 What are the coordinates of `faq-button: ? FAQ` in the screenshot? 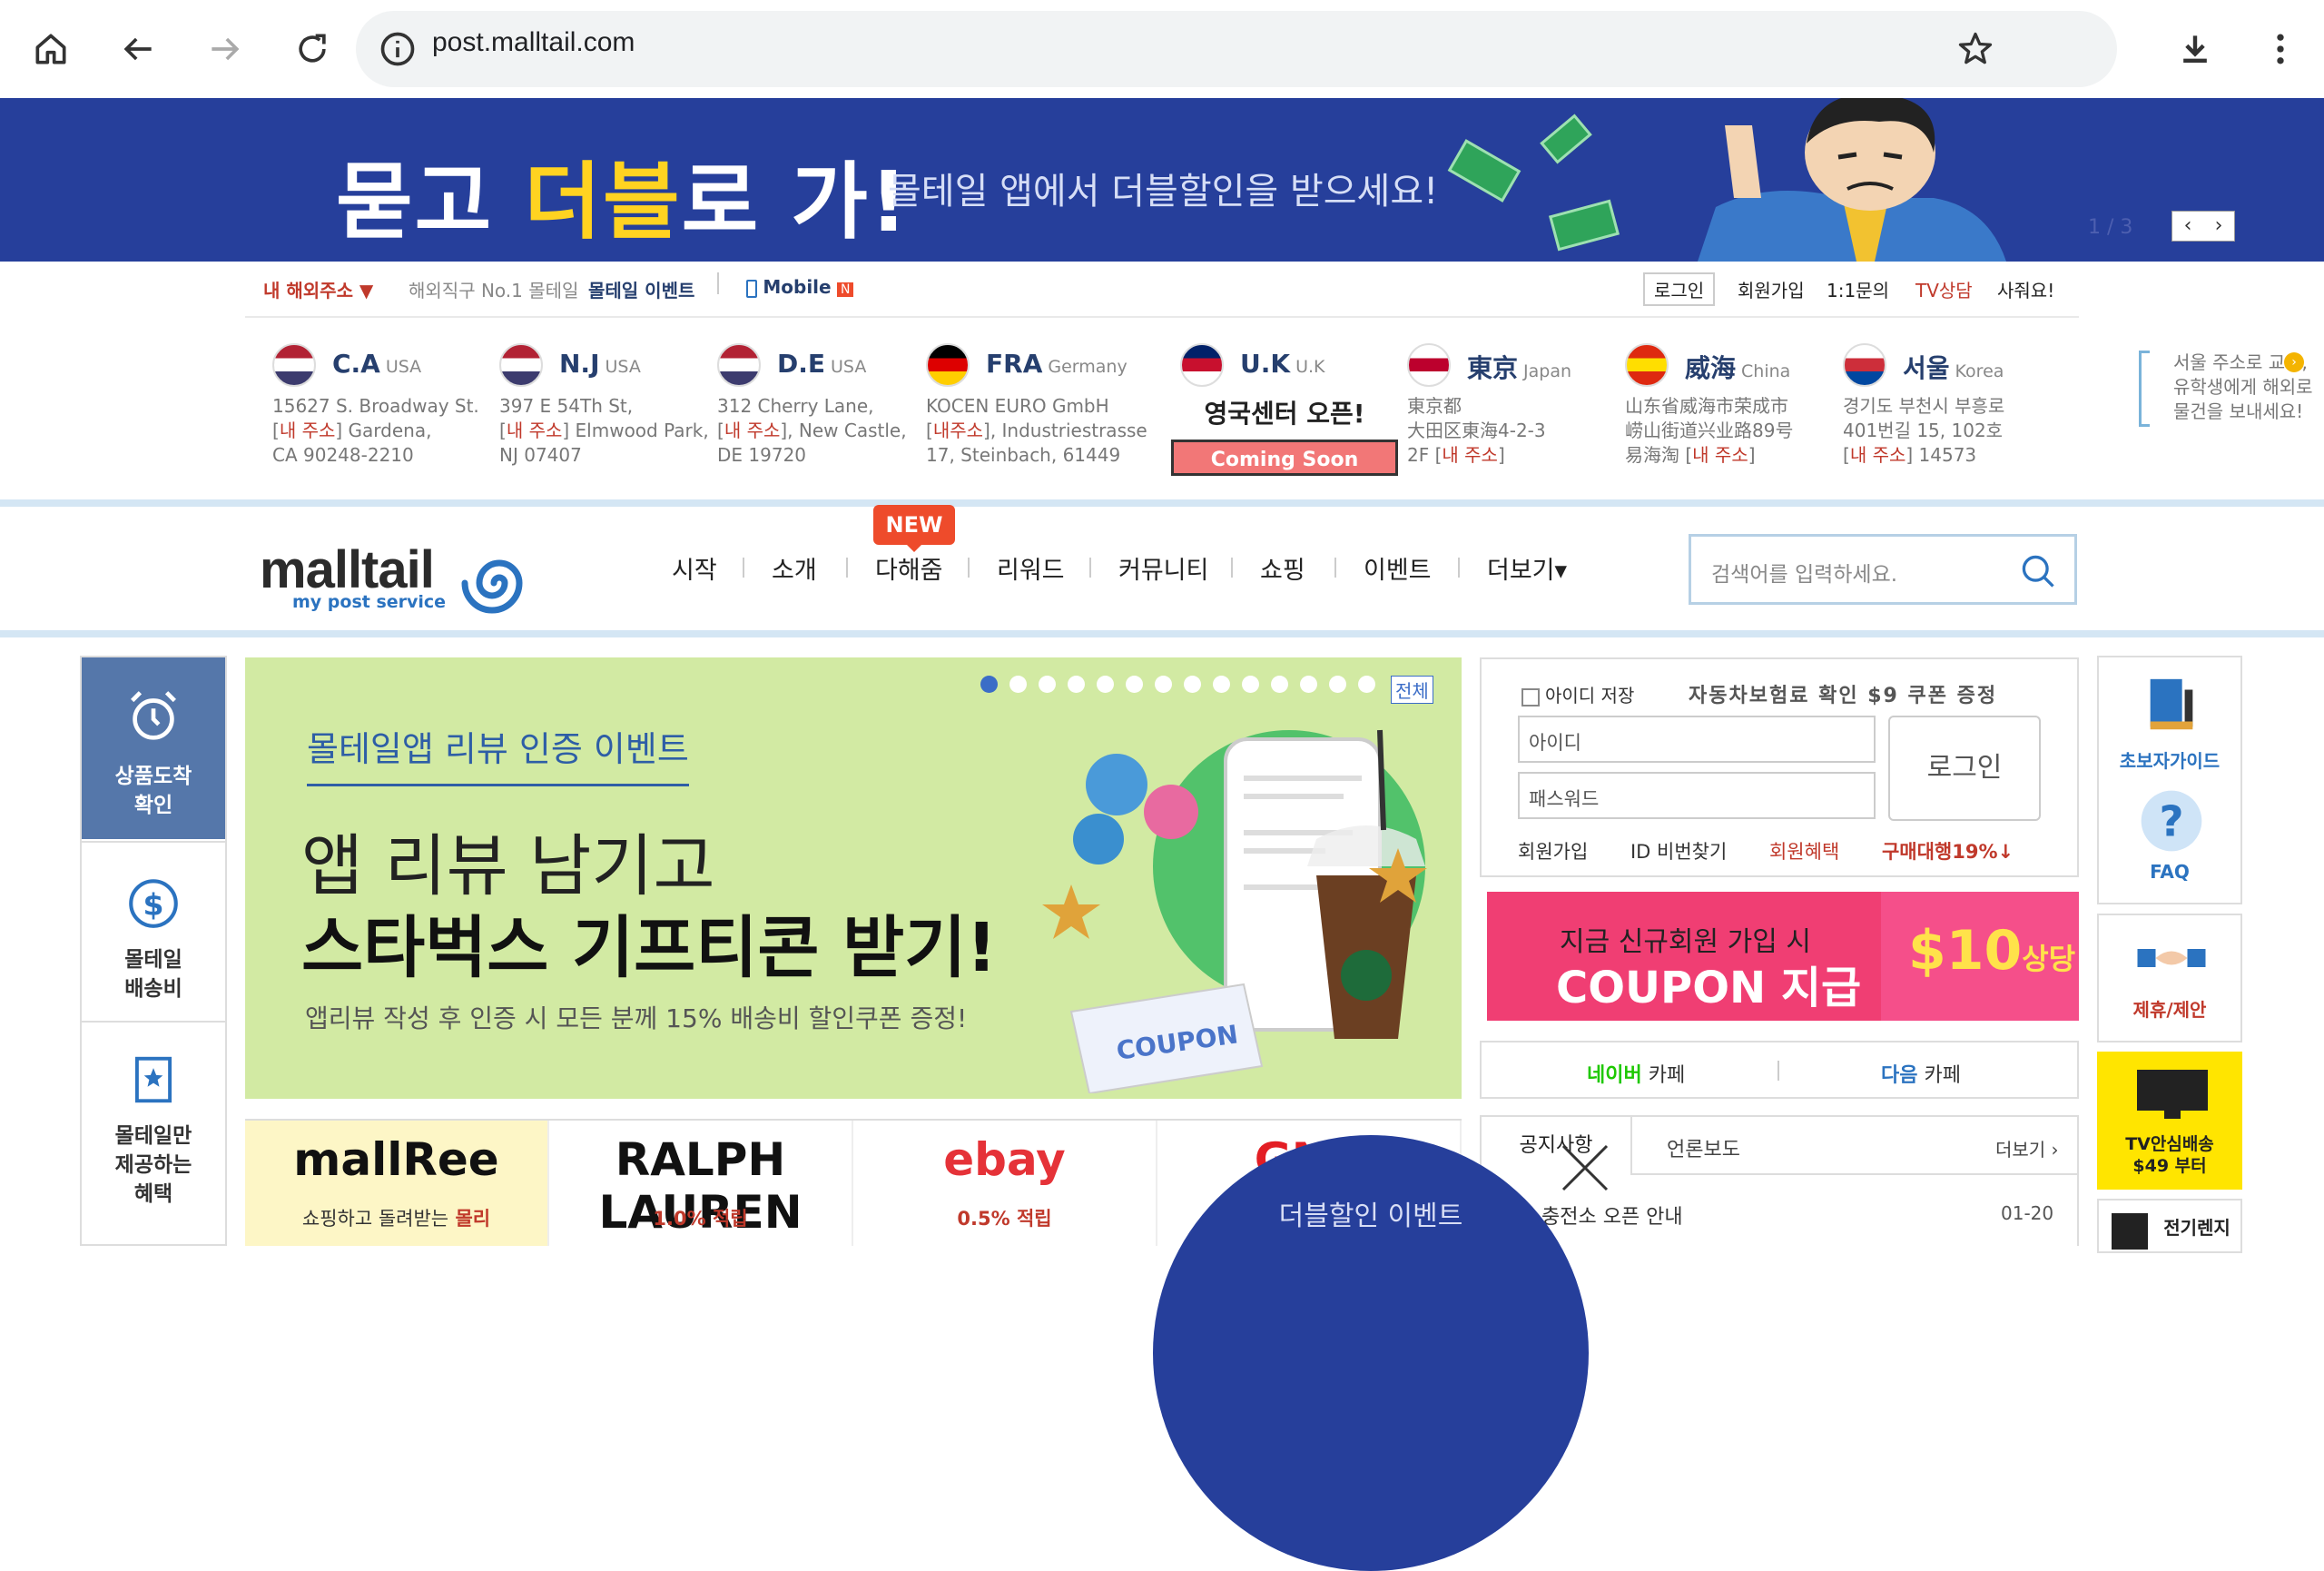 It's located at (2169, 844).